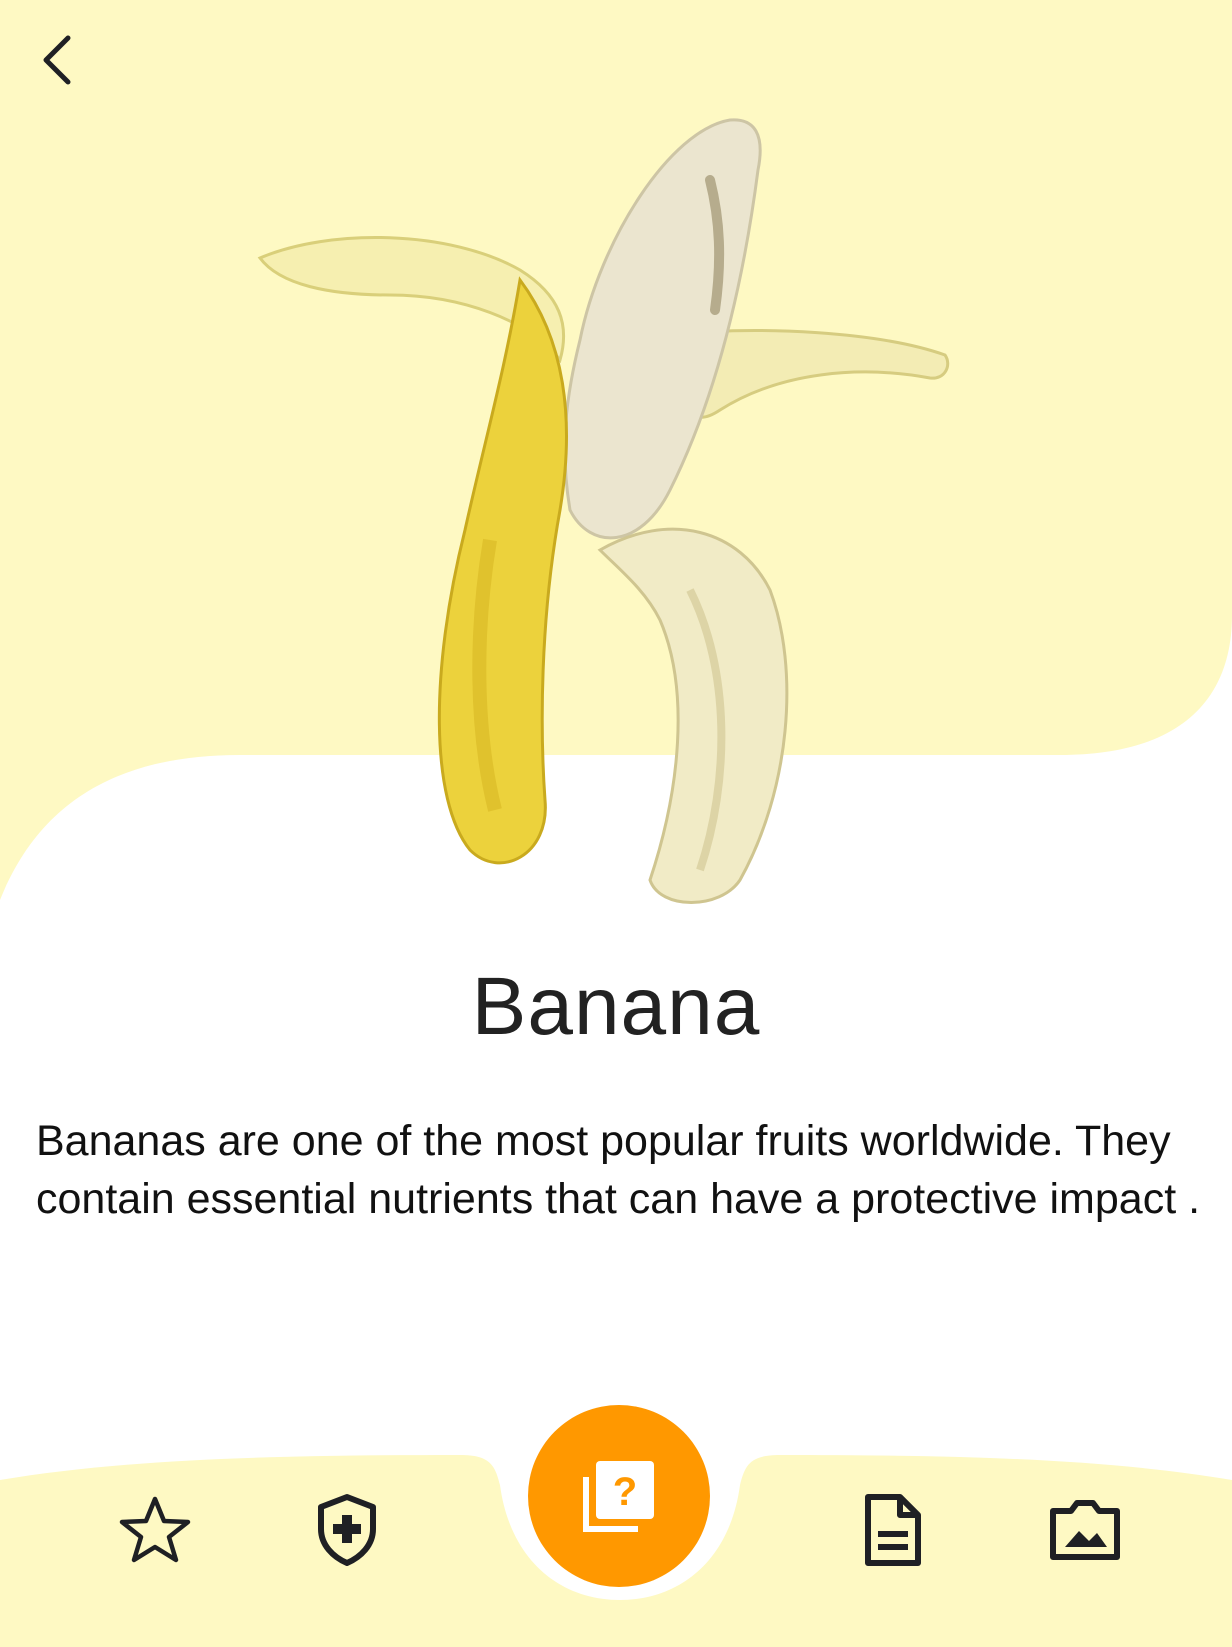 The height and width of the screenshot is (1647, 1232). I want to click on quiz-button: ?, so click(619, 1496).